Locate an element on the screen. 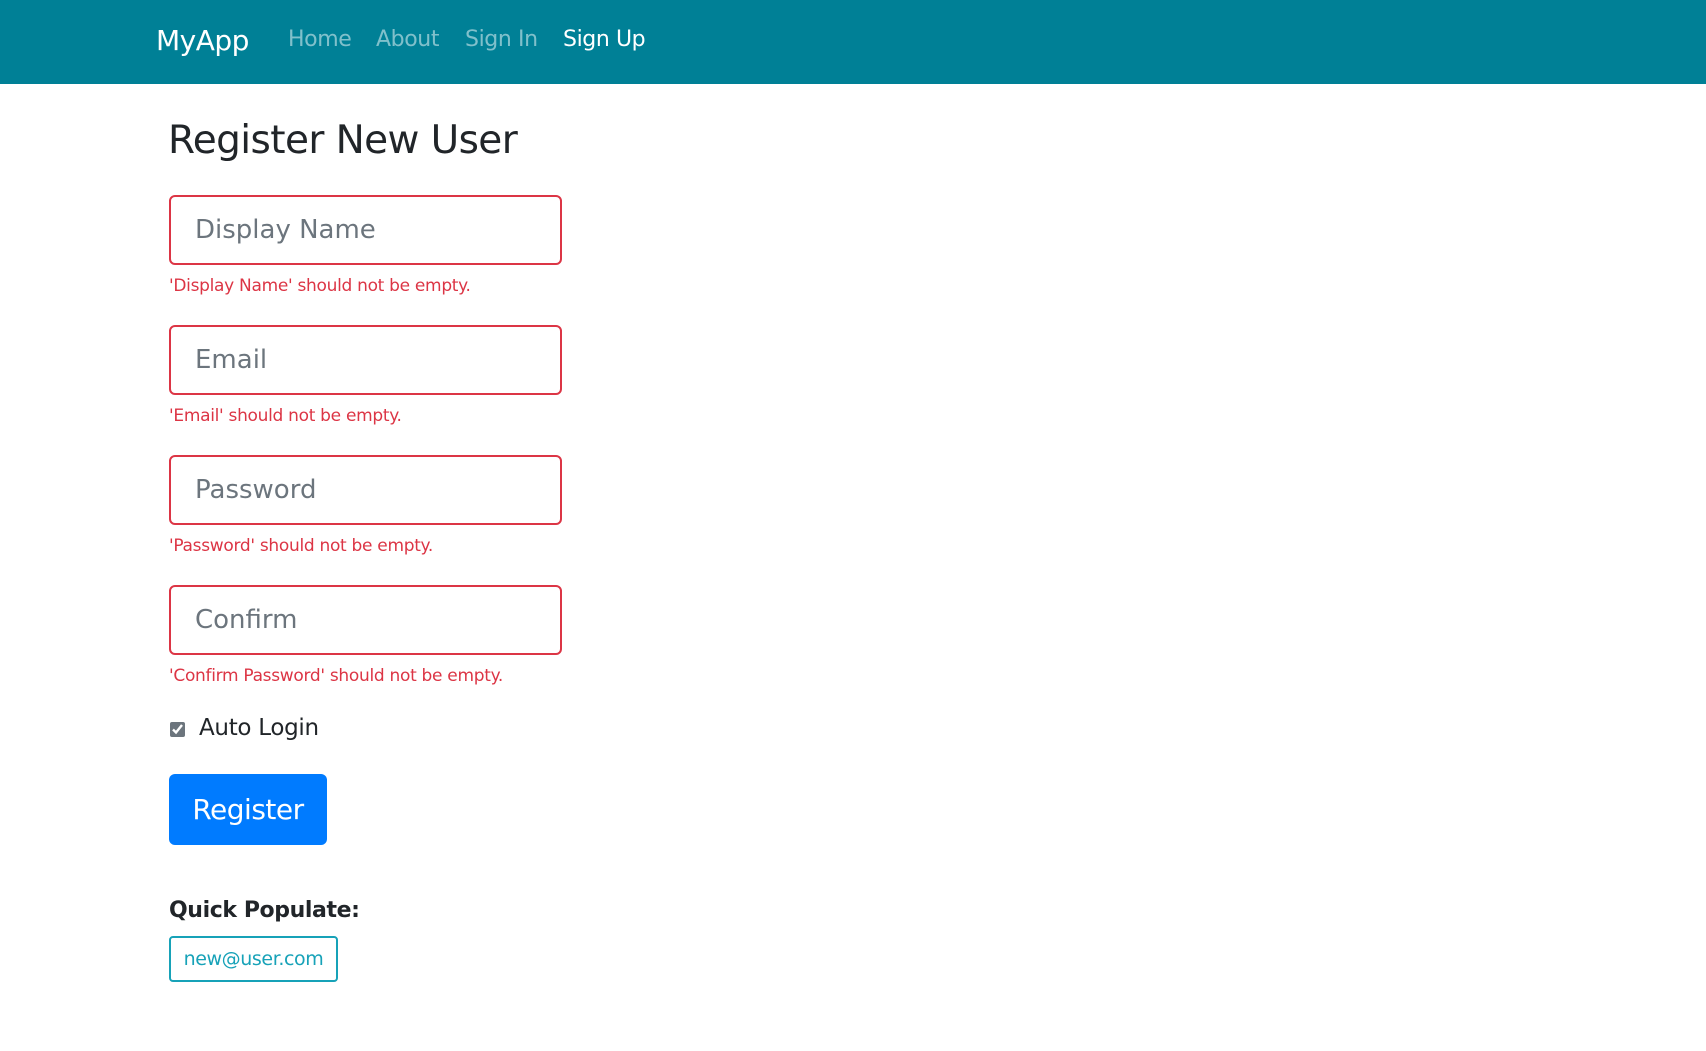 The image size is (1706, 1051). email-input is located at coordinates (365, 360).